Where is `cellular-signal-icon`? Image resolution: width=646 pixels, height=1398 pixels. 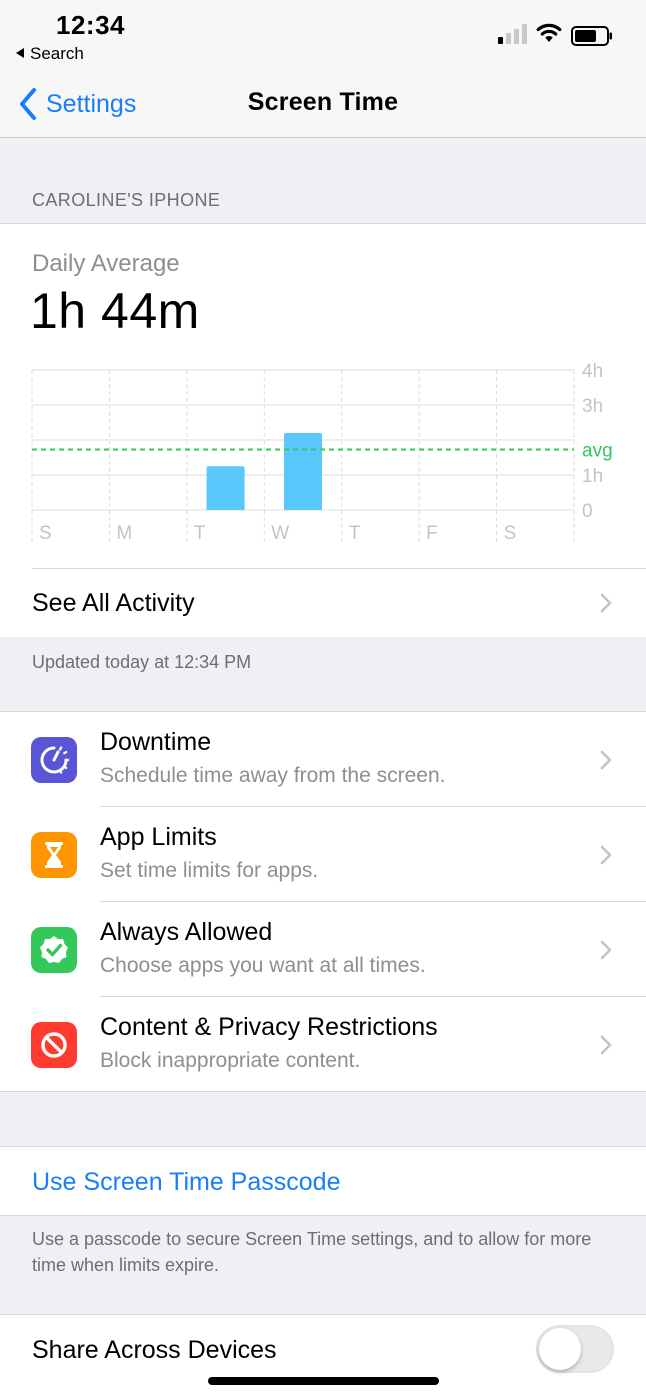
cellular-signal-icon is located at coordinates (512, 34).